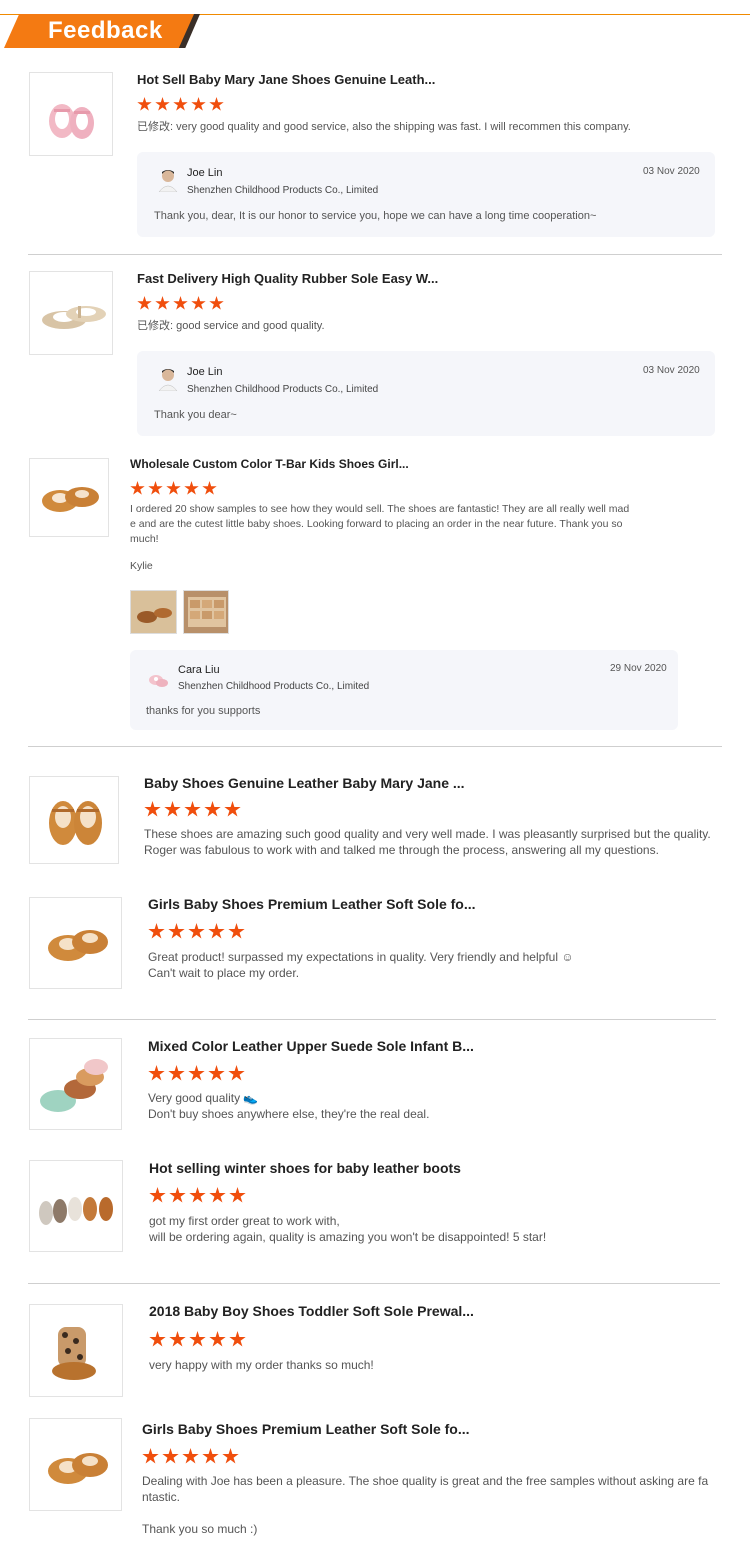 This screenshot has width=750, height=1556. Describe the element at coordinates (141, 566) in the screenshot. I see `review-author: Kylie` at that location.